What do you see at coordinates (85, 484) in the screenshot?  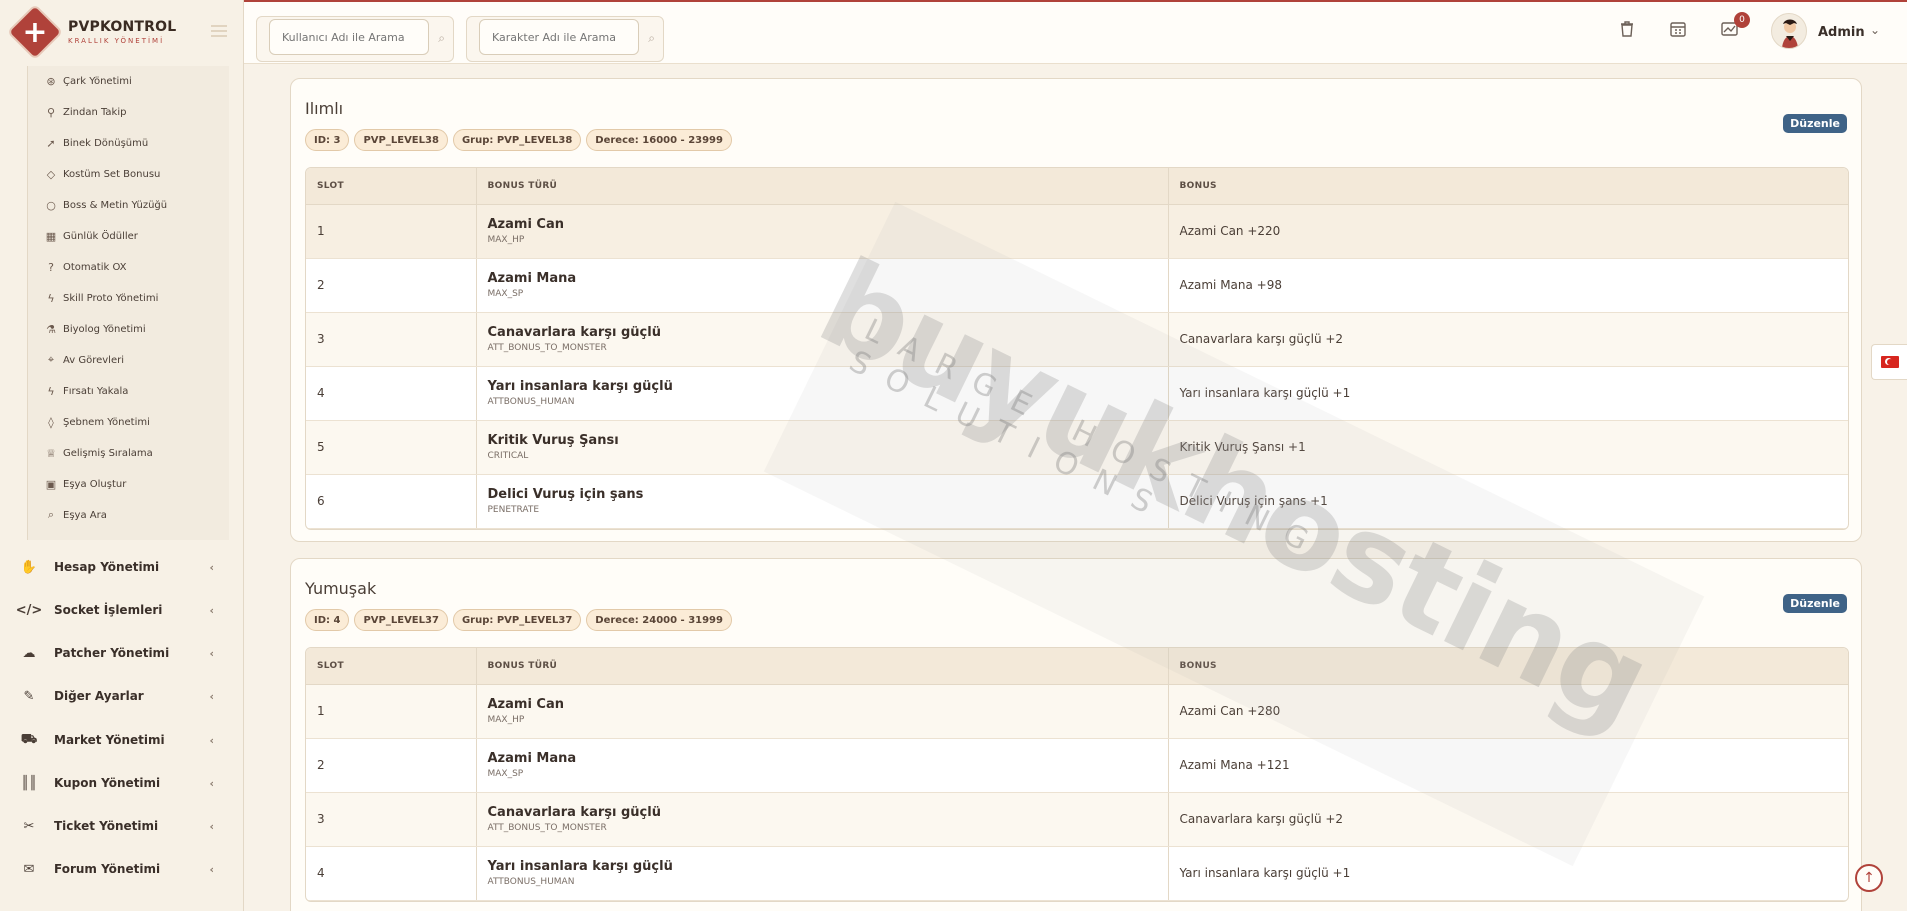 I see `submenu-item-esya-olustur: ▣ Eşya Oluştur` at bounding box center [85, 484].